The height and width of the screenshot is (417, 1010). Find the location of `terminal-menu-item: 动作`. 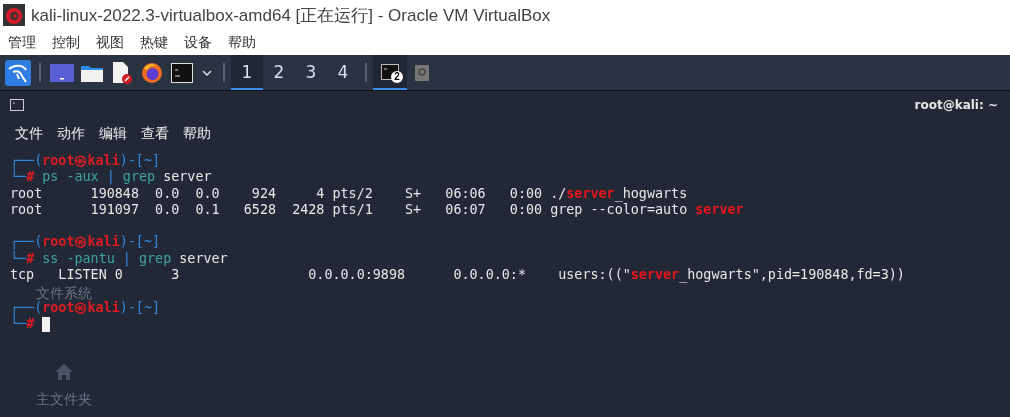

terminal-menu-item: 动作 is located at coordinates (71, 134).